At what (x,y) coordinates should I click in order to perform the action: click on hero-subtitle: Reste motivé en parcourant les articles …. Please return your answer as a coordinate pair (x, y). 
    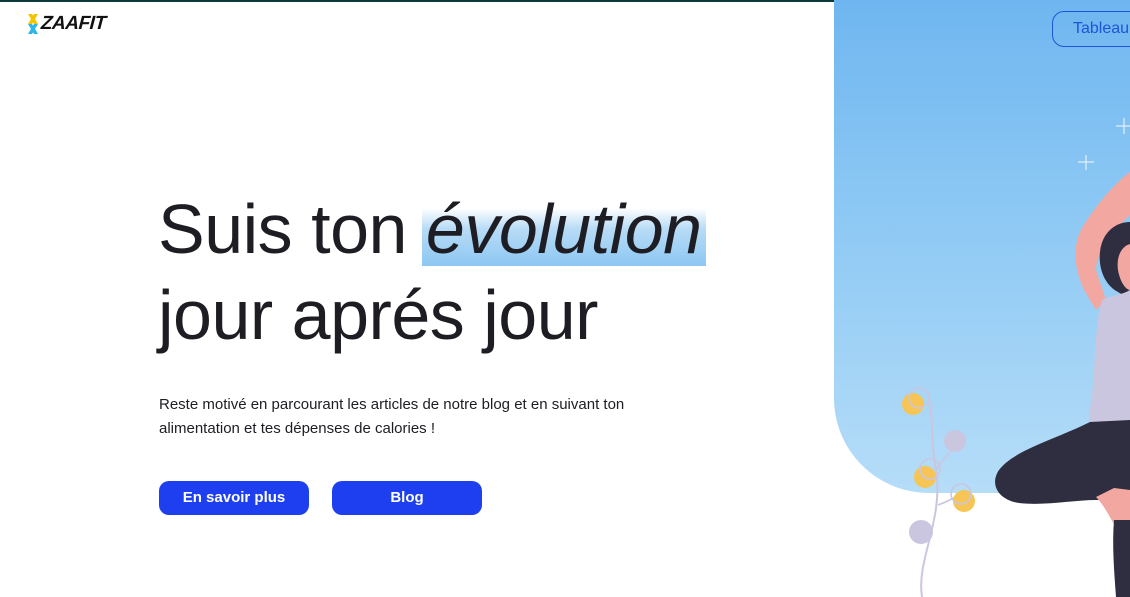
    Looking at the image, I should click on (419, 417).